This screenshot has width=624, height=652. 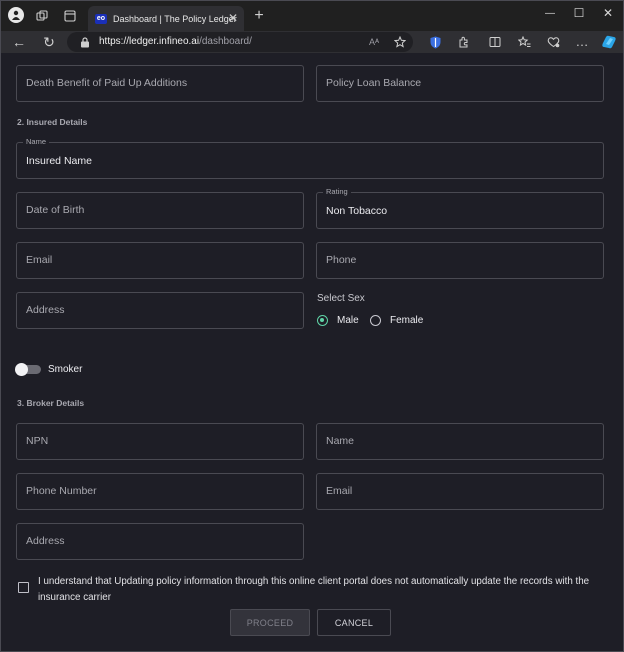 I want to click on window-close-button: ✕, so click(x=607, y=13).